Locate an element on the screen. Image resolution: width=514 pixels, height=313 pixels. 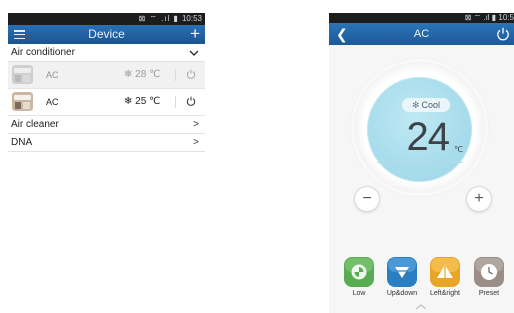
increase-temp-button: + is located at coordinates (479, 199).